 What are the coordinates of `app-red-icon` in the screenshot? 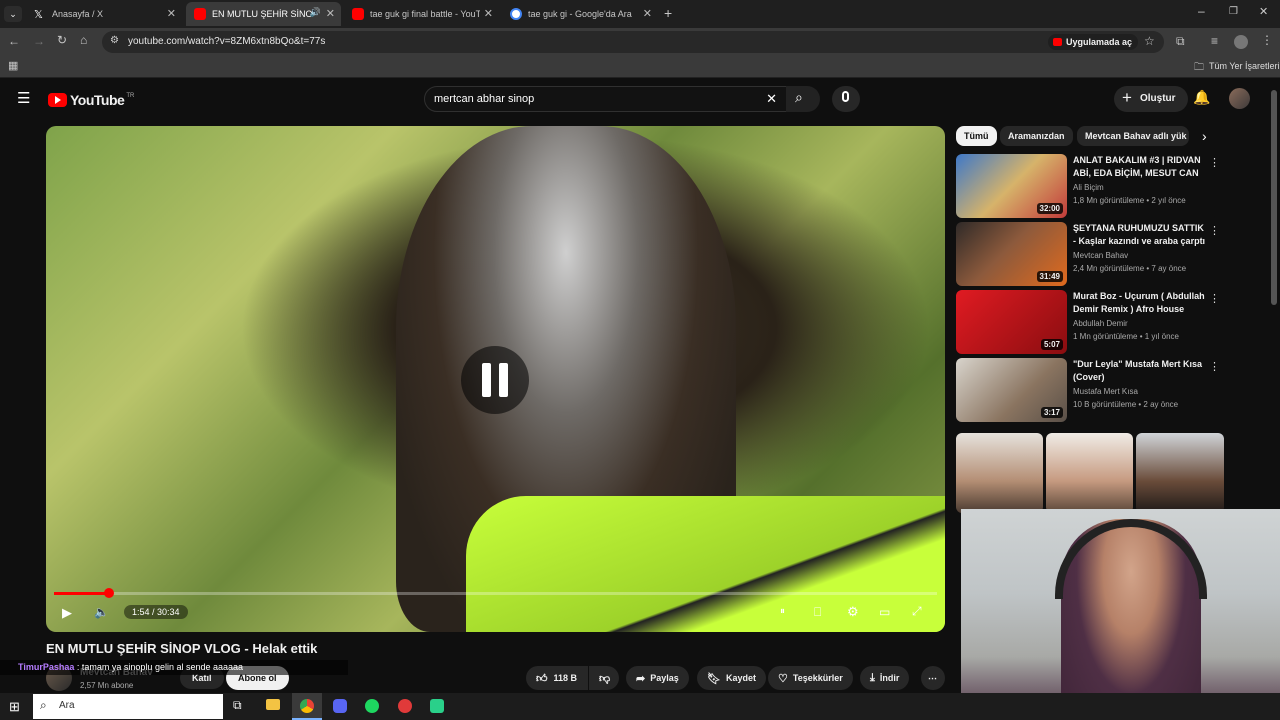 It's located at (405, 706).